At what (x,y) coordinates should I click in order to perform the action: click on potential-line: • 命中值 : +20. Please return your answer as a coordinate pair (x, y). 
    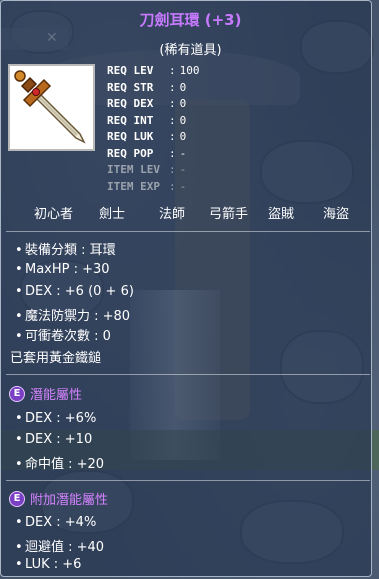
    Looking at the image, I should click on (60, 464).